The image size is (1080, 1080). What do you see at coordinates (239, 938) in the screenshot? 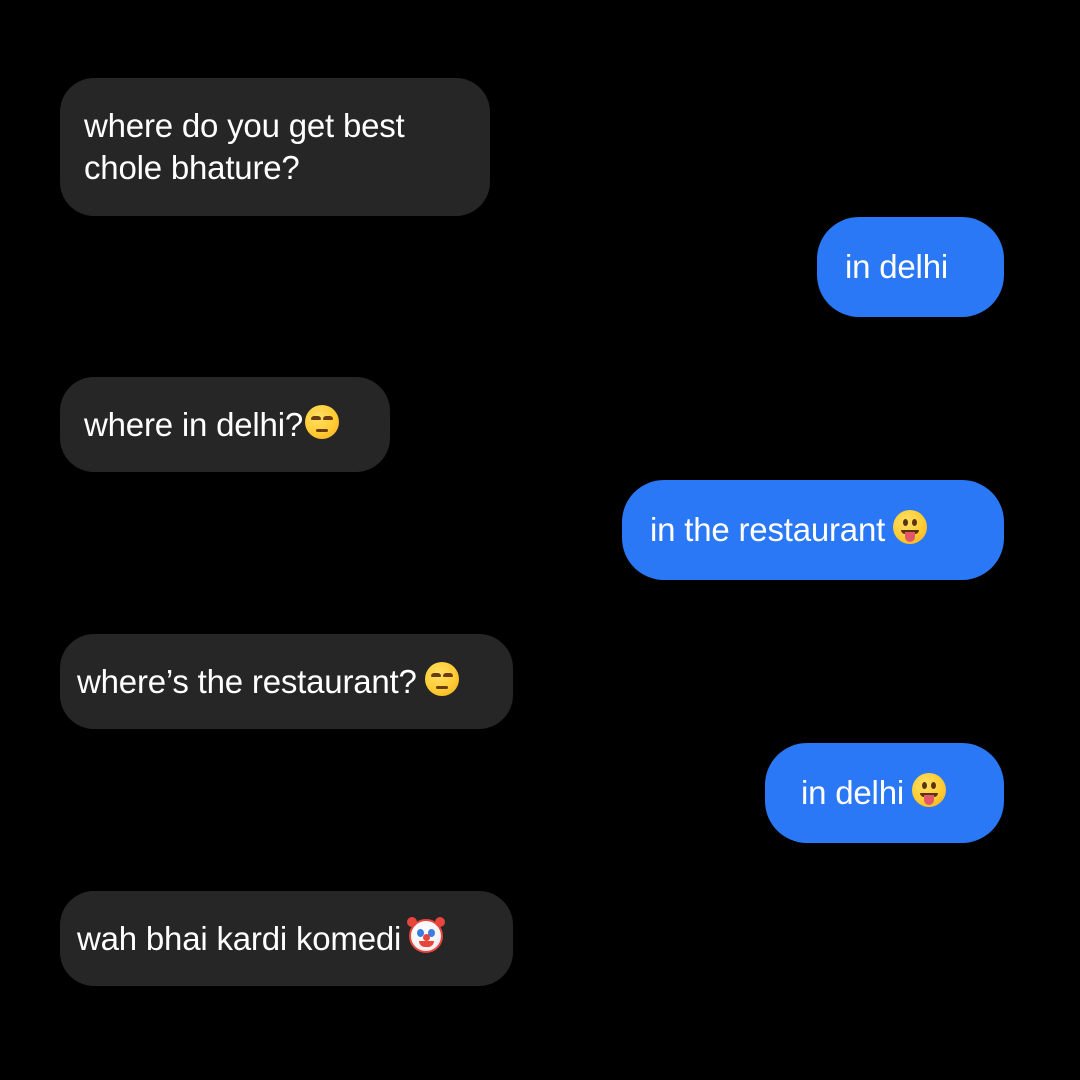
I see `message-text: wah bhai kardi komedi` at bounding box center [239, 938].